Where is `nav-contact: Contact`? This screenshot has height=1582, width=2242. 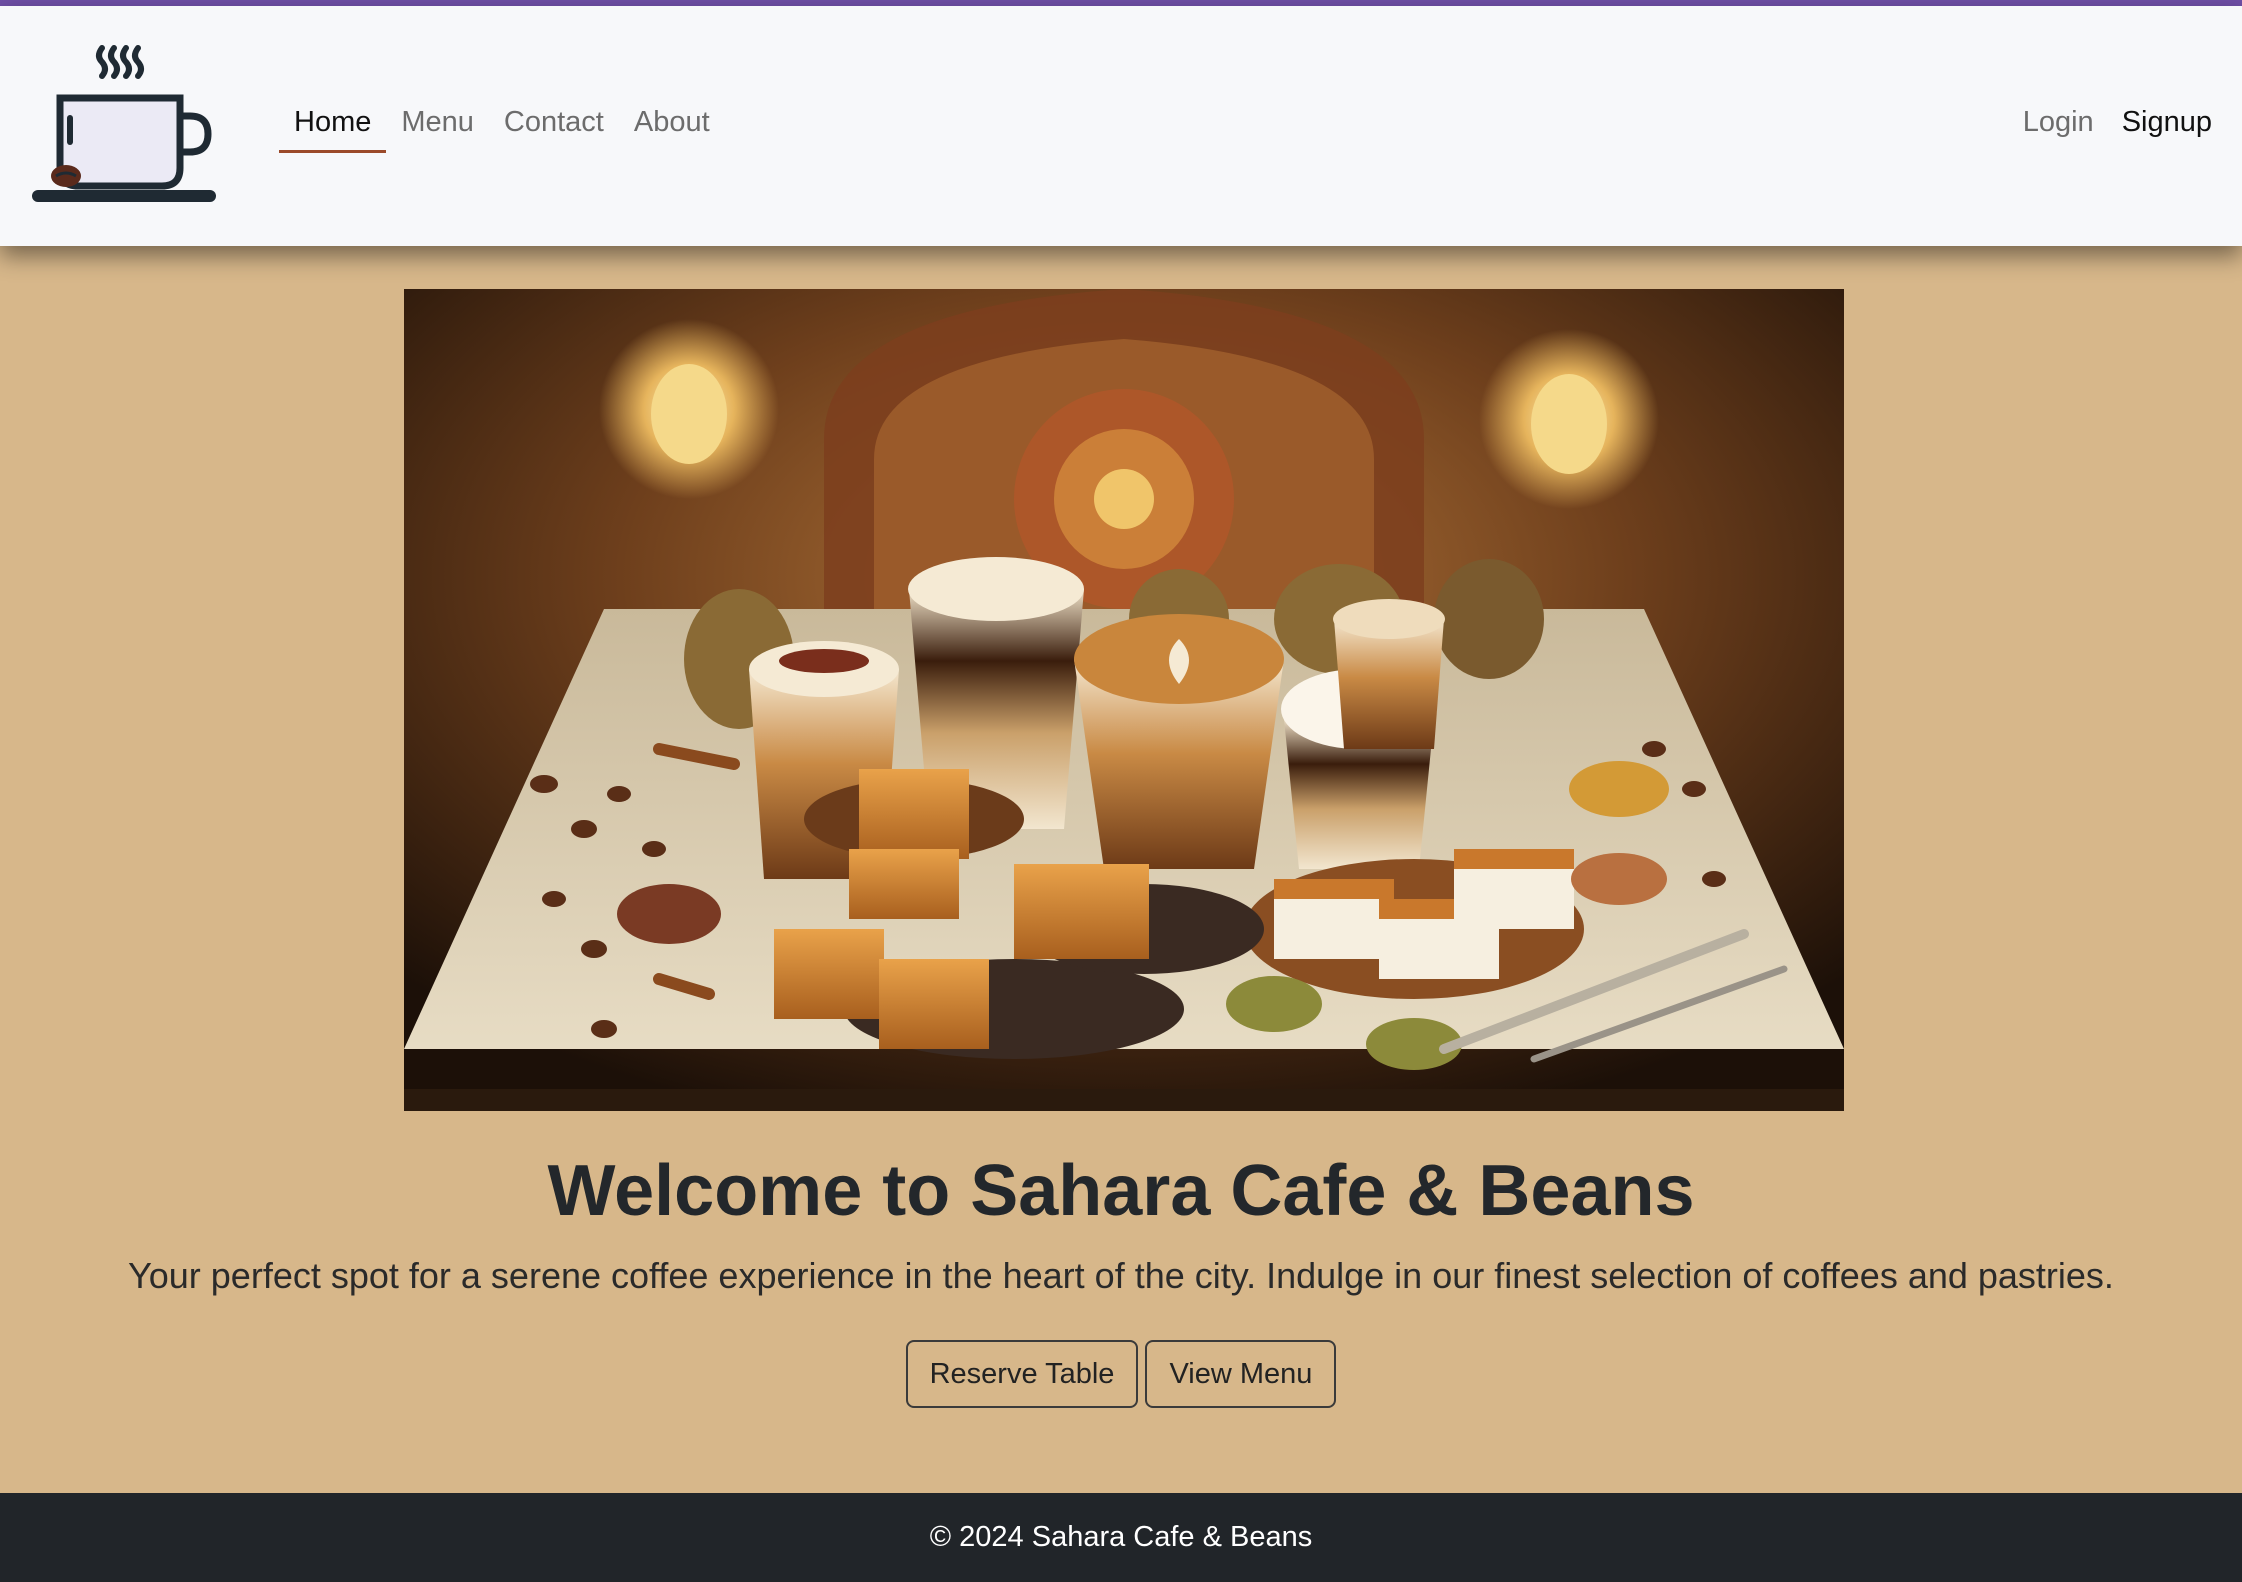 nav-contact: Contact is located at coordinates (554, 125).